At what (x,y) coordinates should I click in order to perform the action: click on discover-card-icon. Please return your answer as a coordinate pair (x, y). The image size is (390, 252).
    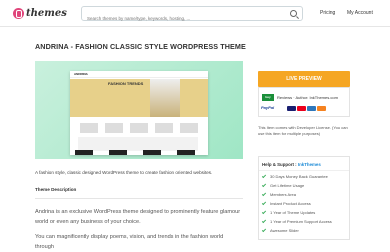
    Looking at the image, I should click on (321, 108).